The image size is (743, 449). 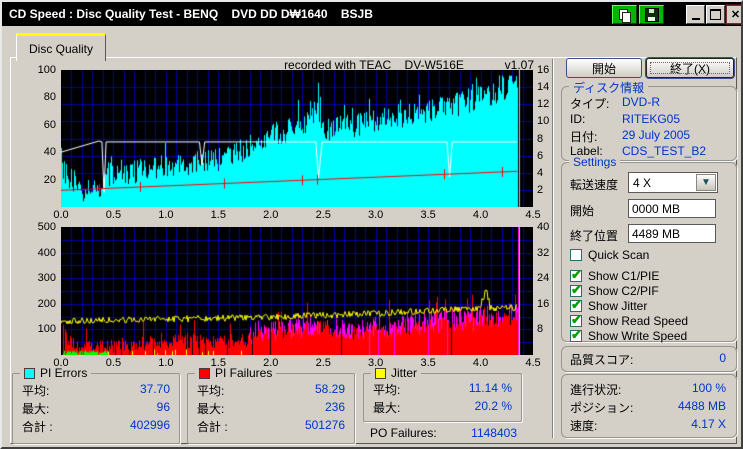 What do you see at coordinates (628, 335) in the screenshot?
I see `checkbox-show-write-speed: ✔ Show Write Speed` at bounding box center [628, 335].